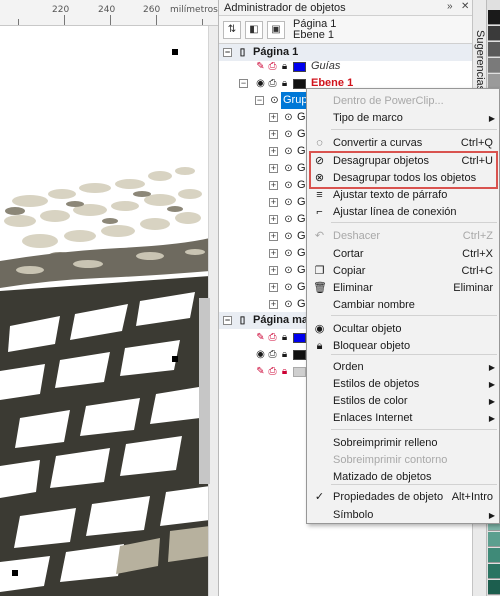 The image size is (500, 596). I want to click on menu-item-fit-paragraph-text: ≡ Ajustar texto de párrafo, so click(403, 195).